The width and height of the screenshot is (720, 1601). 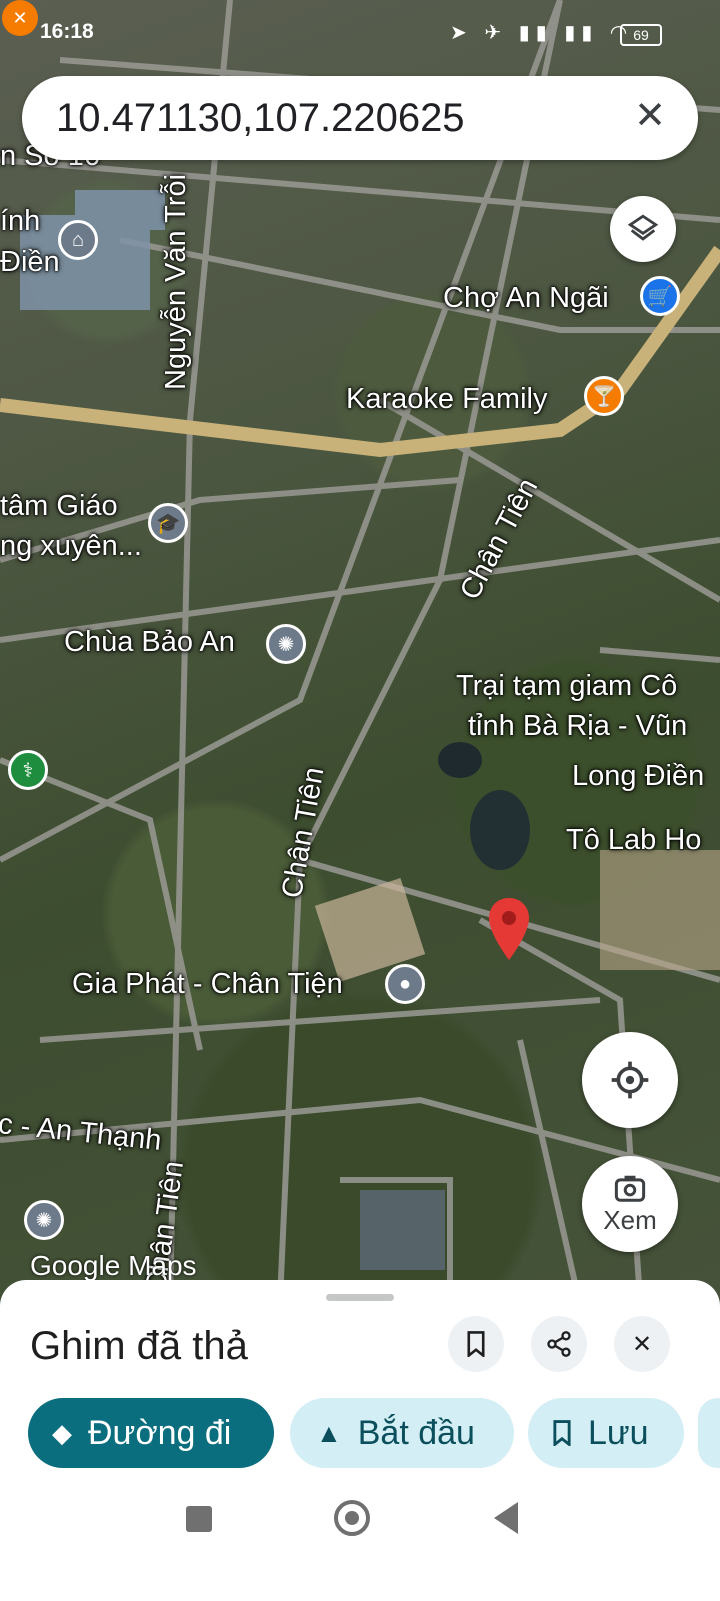 What do you see at coordinates (78, 240) in the screenshot?
I see `school-poi-icon: ⌂` at bounding box center [78, 240].